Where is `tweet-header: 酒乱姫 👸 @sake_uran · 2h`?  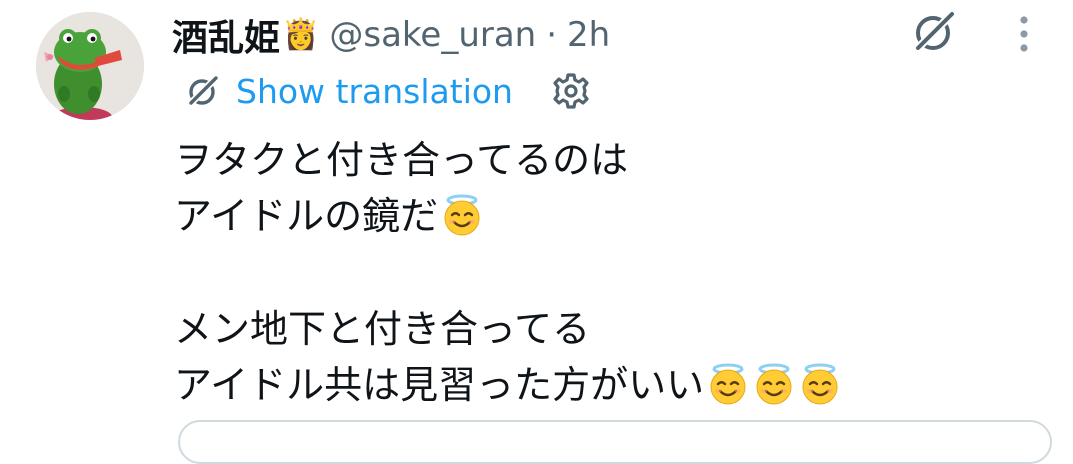
tweet-header: 酒乱姫 👸 @sake_uran · 2h is located at coordinates (391, 35).